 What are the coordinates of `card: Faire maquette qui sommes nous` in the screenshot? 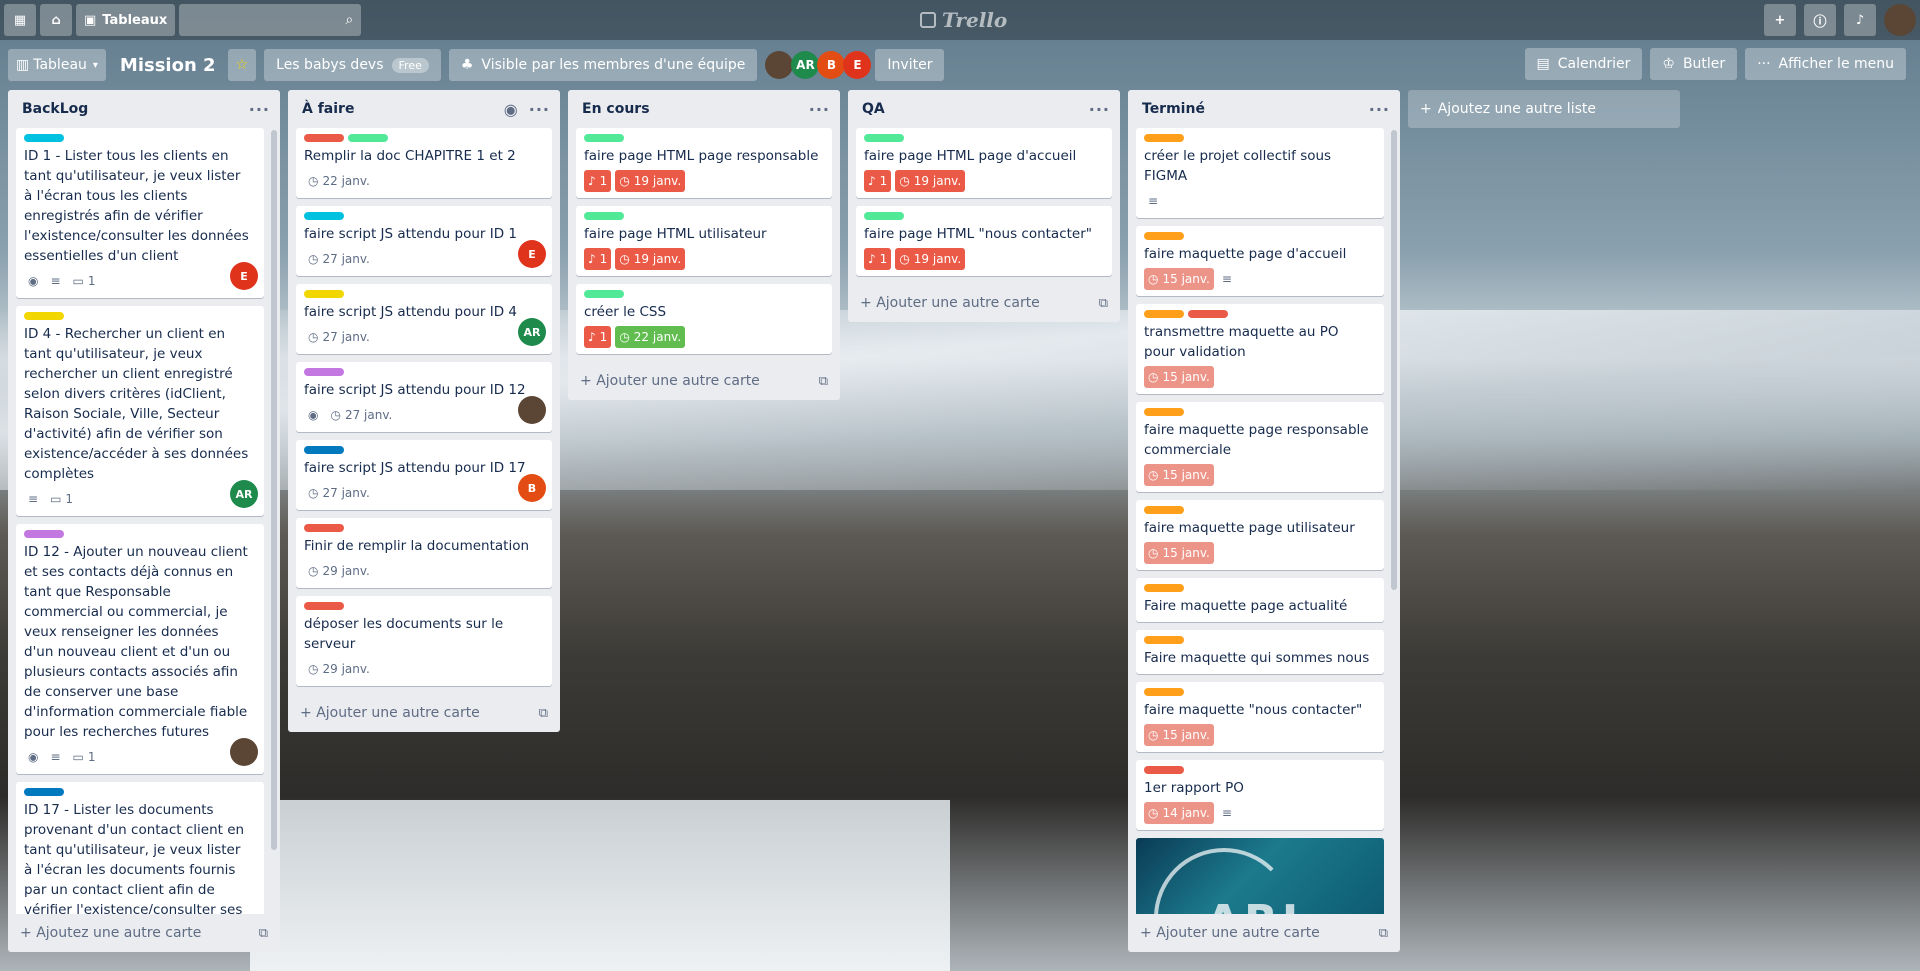 It's located at (1260, 652).